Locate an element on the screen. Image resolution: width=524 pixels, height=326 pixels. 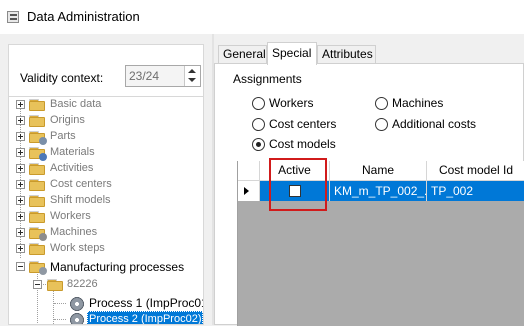
spinner-buttons is located at coordinates (192, 76).